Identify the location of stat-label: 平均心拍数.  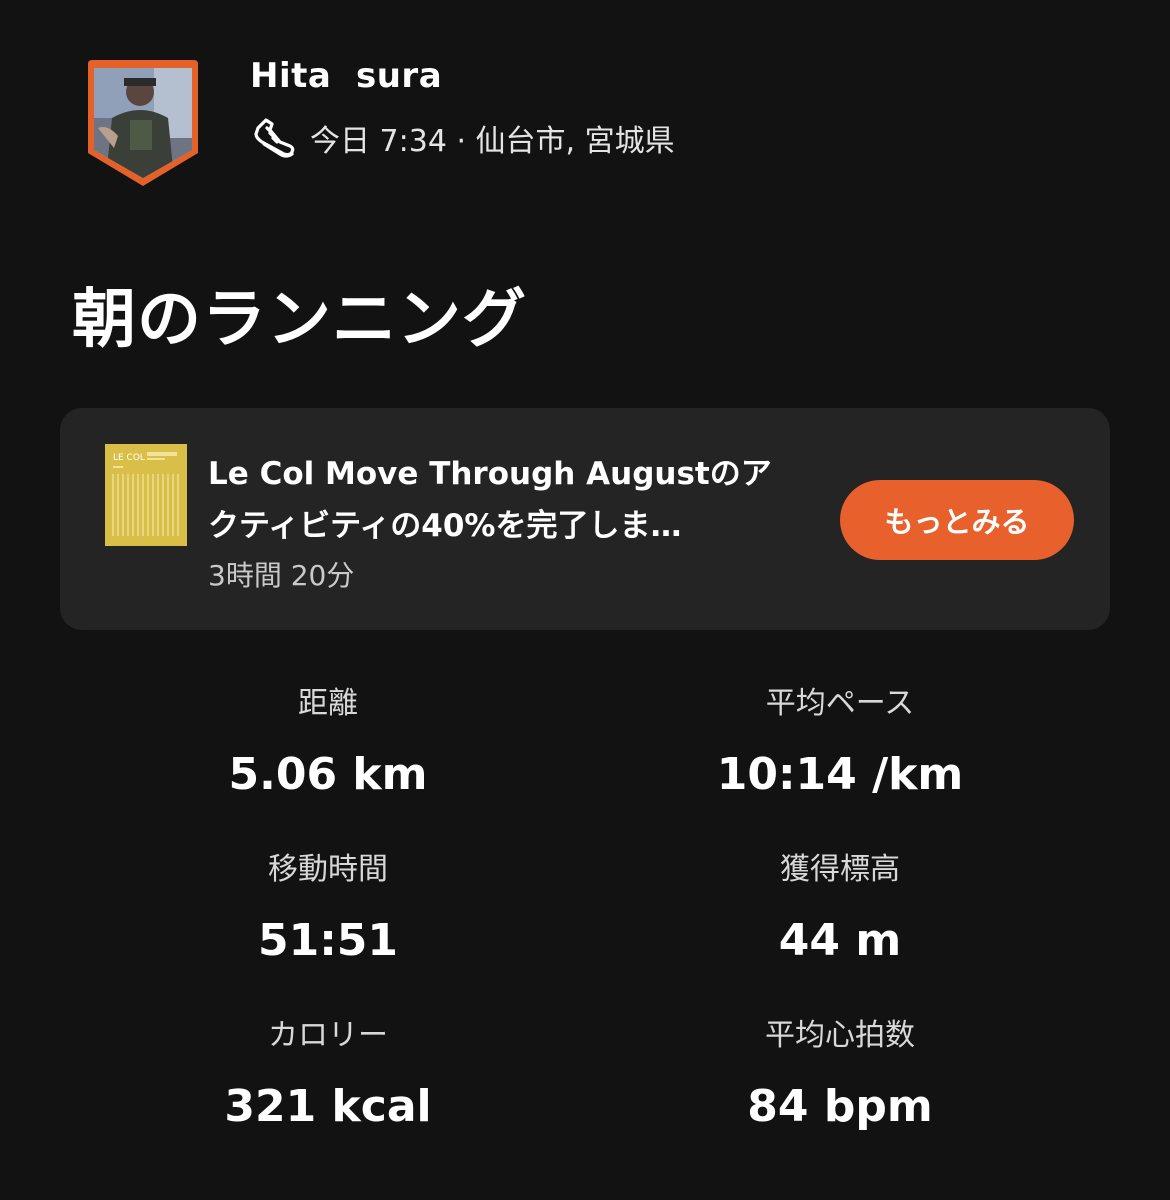
(840, 1035).